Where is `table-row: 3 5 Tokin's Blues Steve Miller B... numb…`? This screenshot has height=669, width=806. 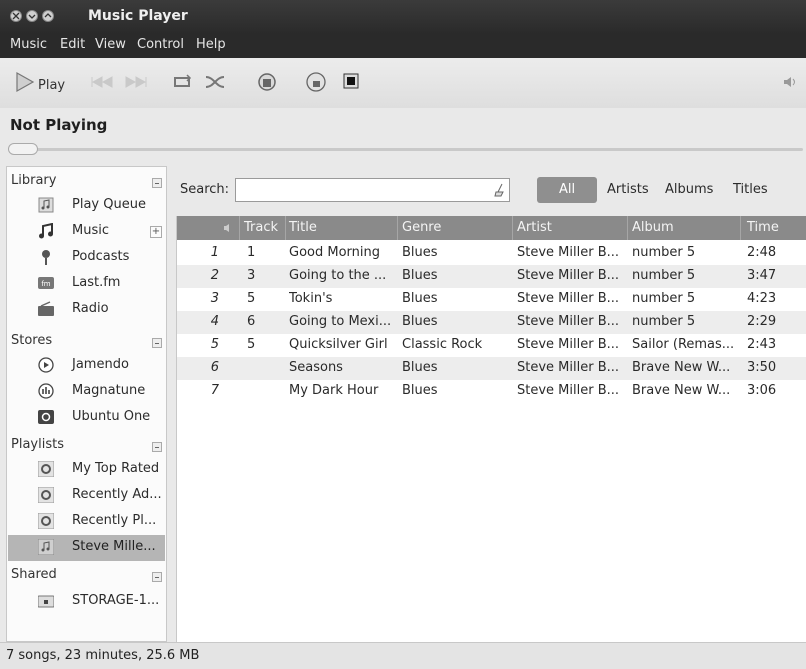 table-row: 3 5 Tokin's Blues Steve Miller B... numb… is located at coordinates (491, 299).